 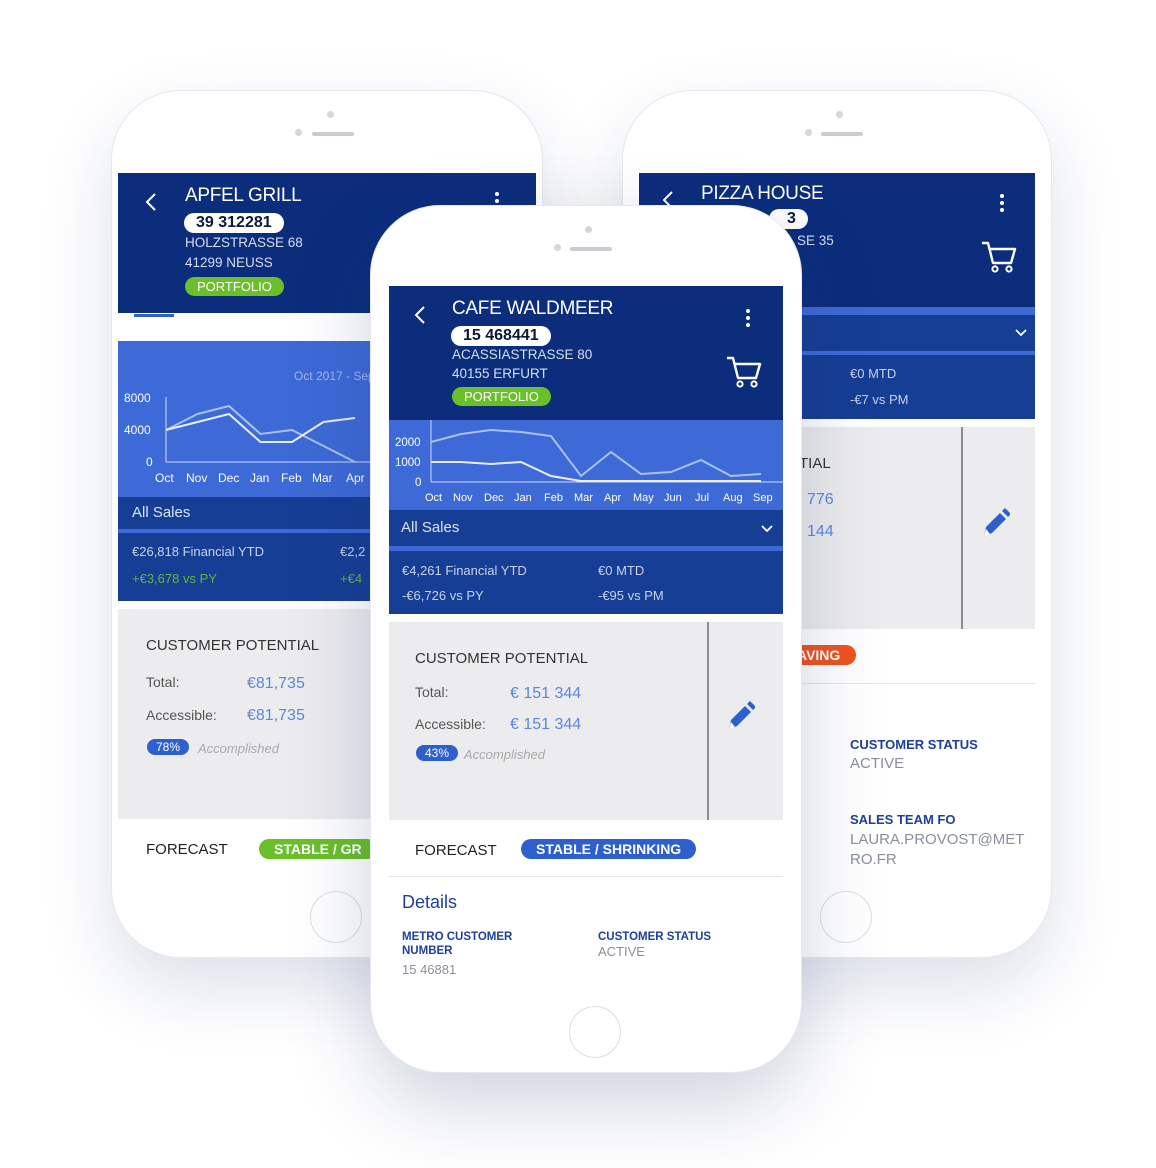 I want to click on accessible-value: 144, so click(x=820, y=531).